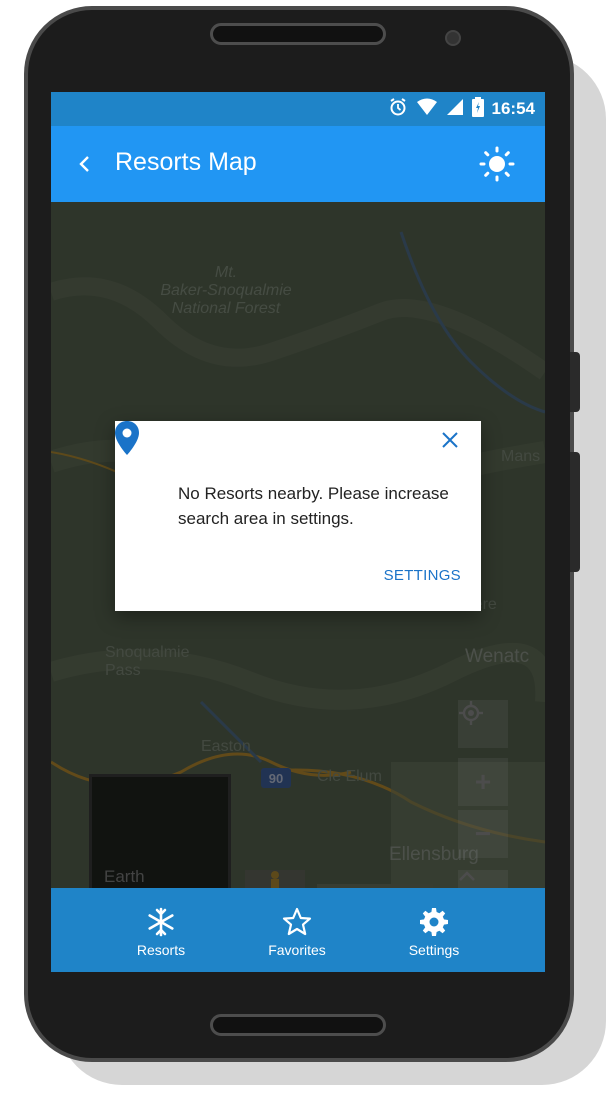 The height and width of the screenshot is (1096, 606). I want to click on wifi-icon, so click(427, 109).